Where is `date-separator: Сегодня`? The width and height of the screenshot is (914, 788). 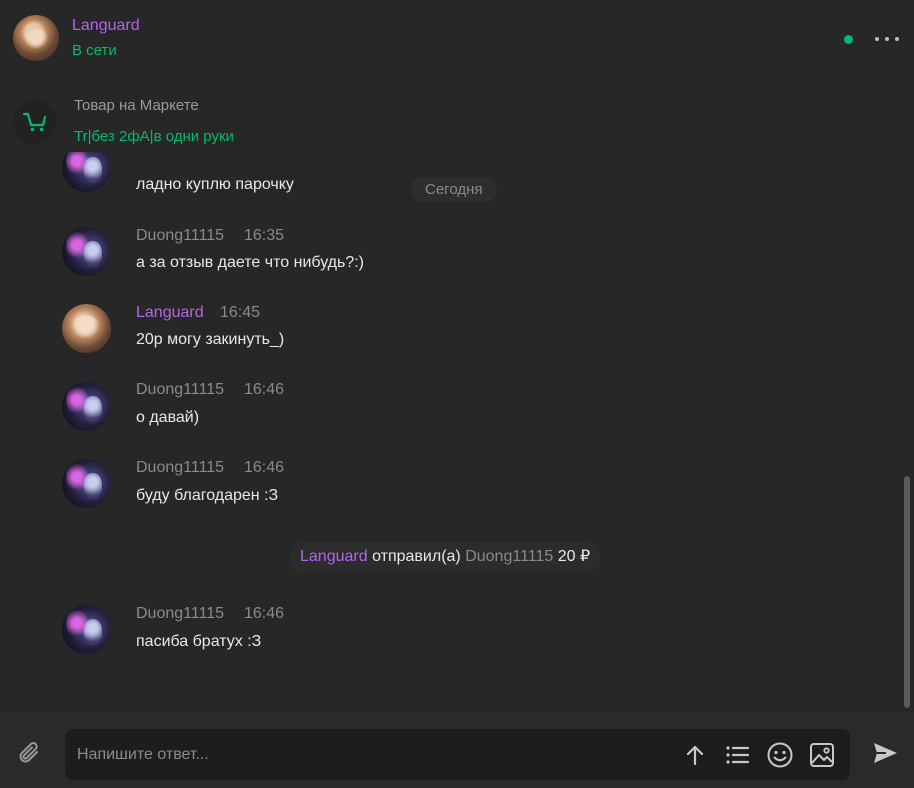 date-separator: Сегодня is located at coordinates (454, 189).